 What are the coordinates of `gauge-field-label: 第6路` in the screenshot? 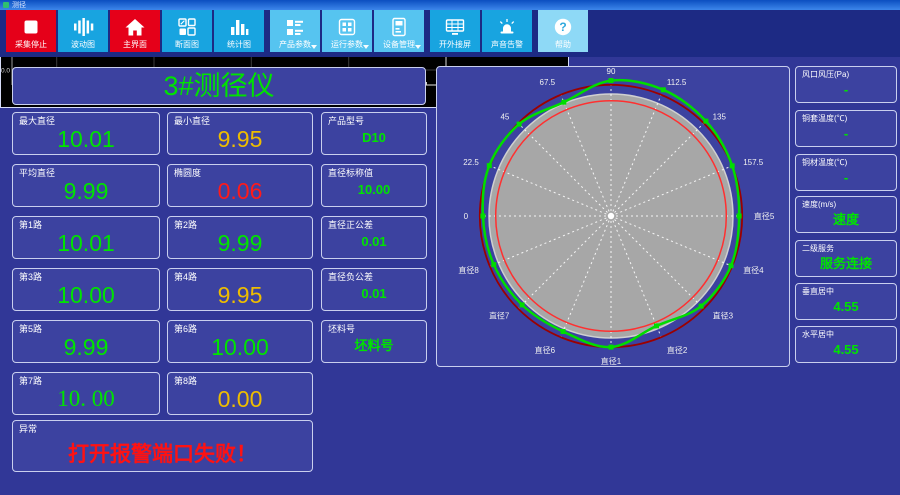 It's located at (186, 329).